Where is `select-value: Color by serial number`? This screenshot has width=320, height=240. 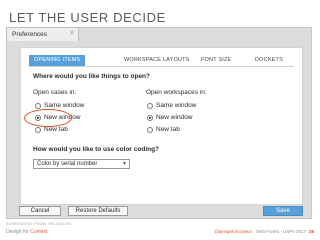
select-value: Color by serial number is located at coordinates (67, 164).